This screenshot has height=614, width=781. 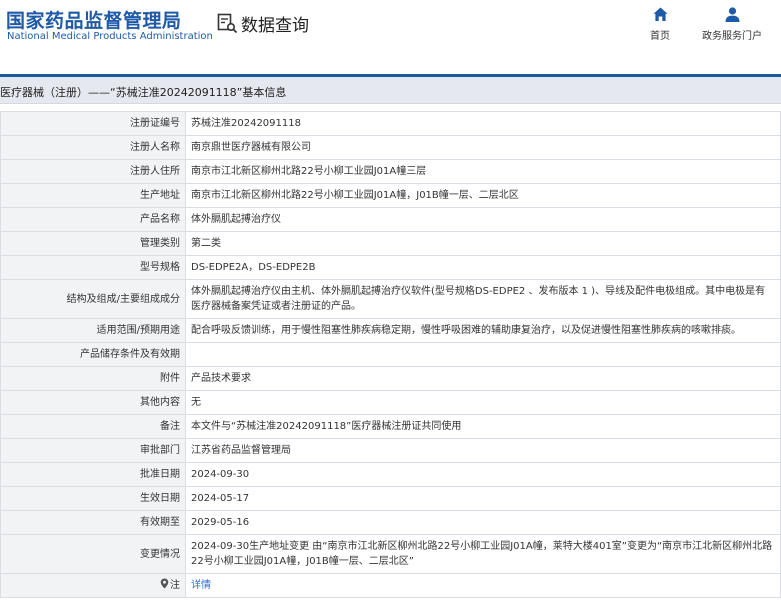 I want to click on field-value: 苏械注准20242091118, so click(x=483, y=123).